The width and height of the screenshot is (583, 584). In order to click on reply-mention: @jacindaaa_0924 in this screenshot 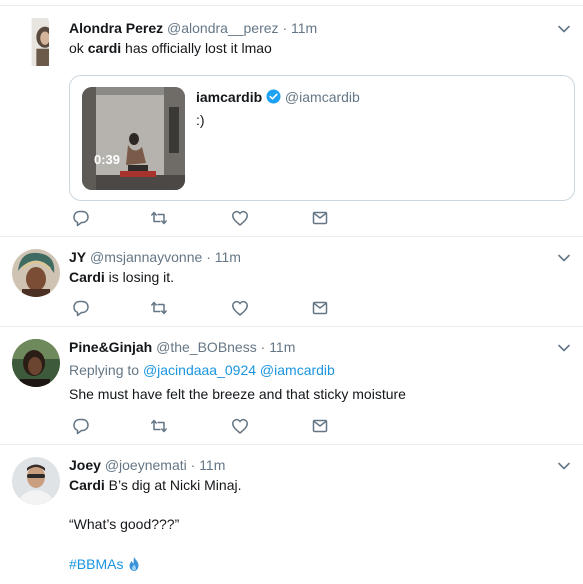, I will do `click(199, 370)`.